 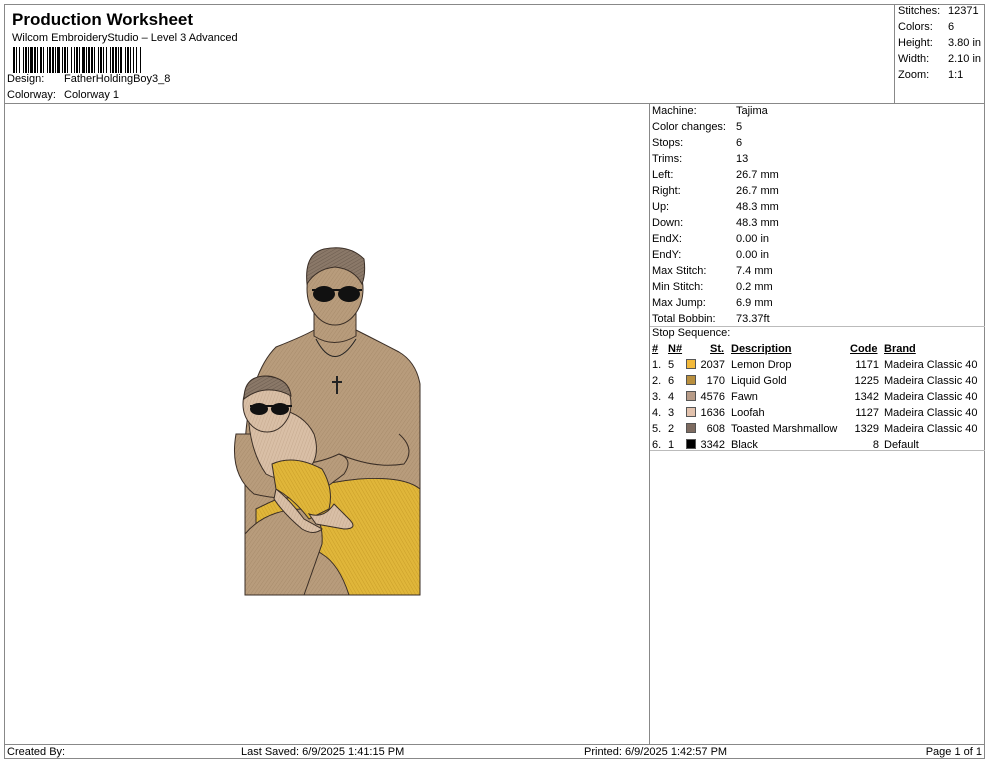 What do you see at coordinates (36, 752) in the screenshot?
I see `created-by: Created By:` at bounding box center [36, 752].